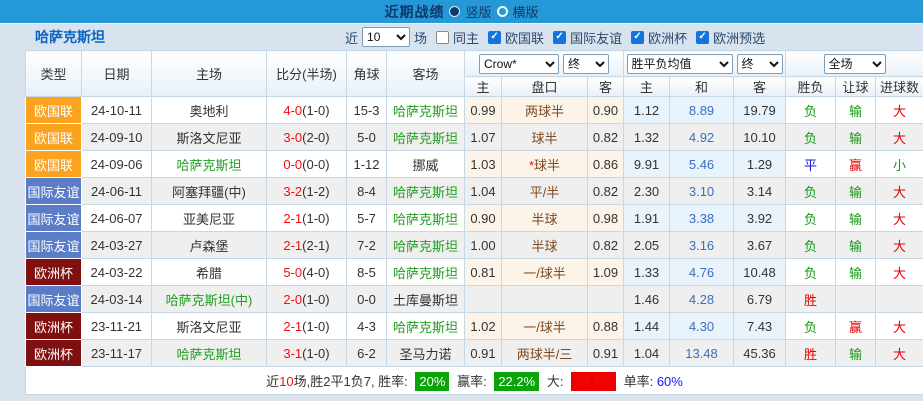 The width and height of the screenshot is (923, 401). Describe the element at coordinates (593, 381) in the screenshot. I see `big-rate-badge: 88.8%` at that location.